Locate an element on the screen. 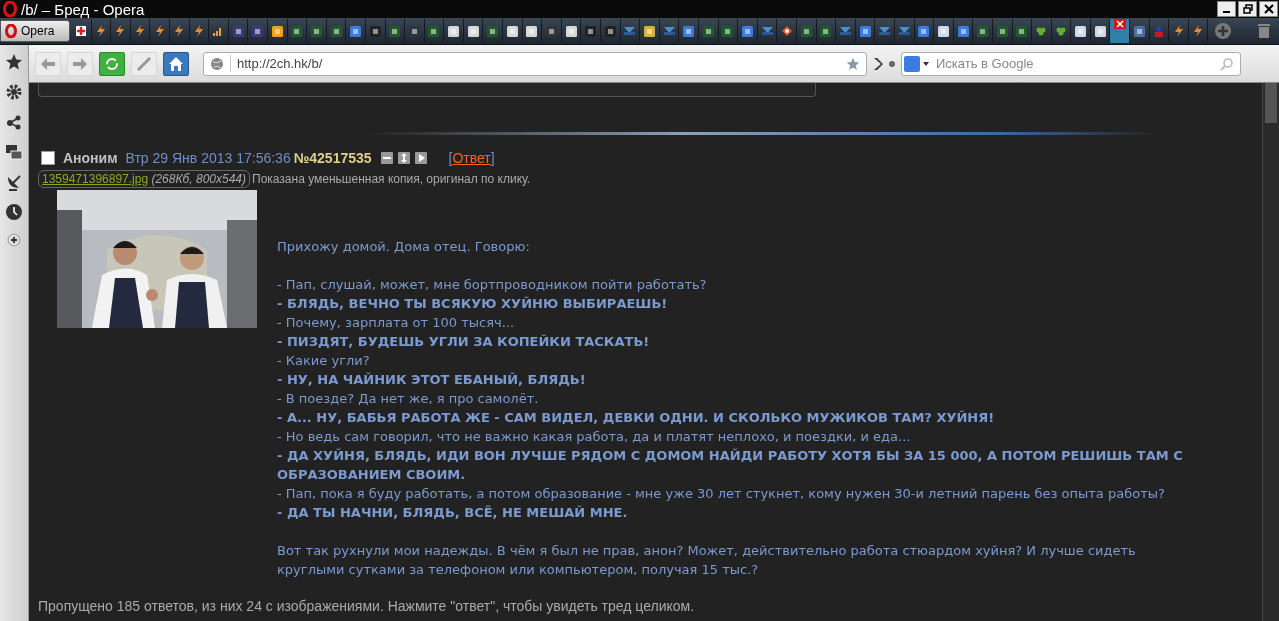 This screenshot has width=1279, height=621. file-info: 1359471396897.jpg (268Кб, 800x544) is located at coordinates (144, 179).